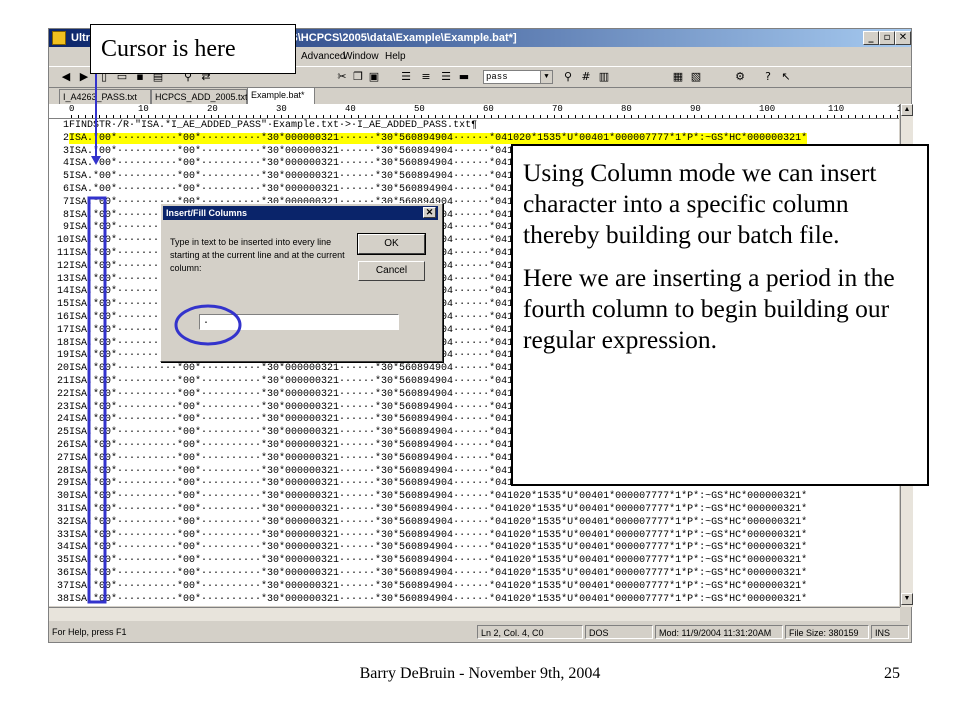 The width and height of the screenshot is (960, 720). Describe the element at coordinates (546, 77) in the screenshot. I see `chevron-down-icon: ▼` at that location.